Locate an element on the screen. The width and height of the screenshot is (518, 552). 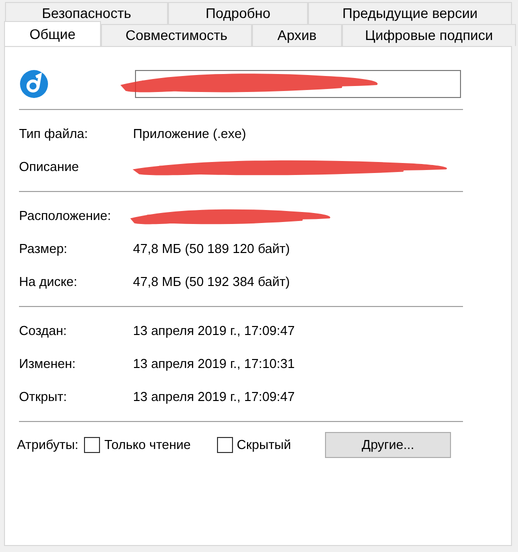
field-value: Приложение (.exe) is located at coordinates (189, 133).